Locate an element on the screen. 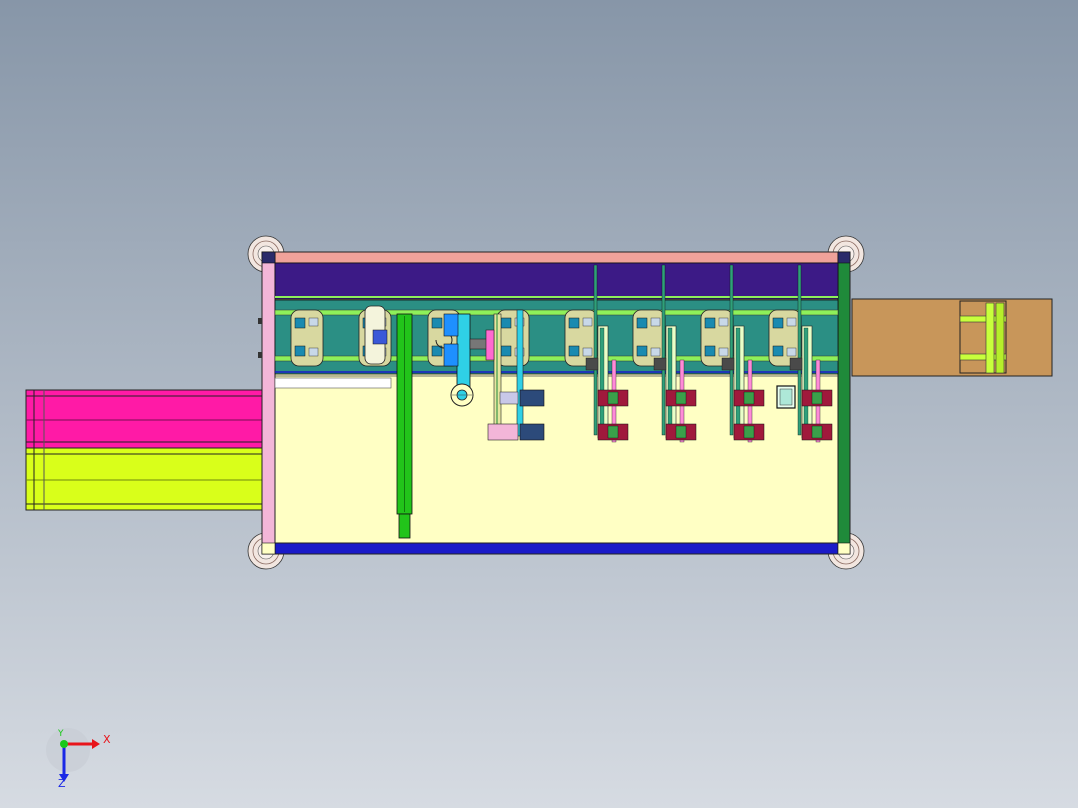 The height and width of the screenshot is (812, 1078). conveyor-top-rail is located at coordinates (556, 312).